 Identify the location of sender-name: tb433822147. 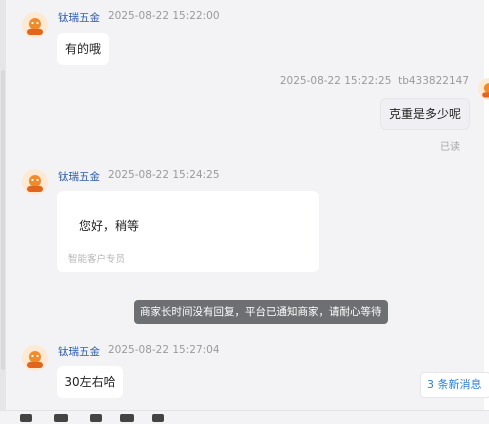
(433, 81).